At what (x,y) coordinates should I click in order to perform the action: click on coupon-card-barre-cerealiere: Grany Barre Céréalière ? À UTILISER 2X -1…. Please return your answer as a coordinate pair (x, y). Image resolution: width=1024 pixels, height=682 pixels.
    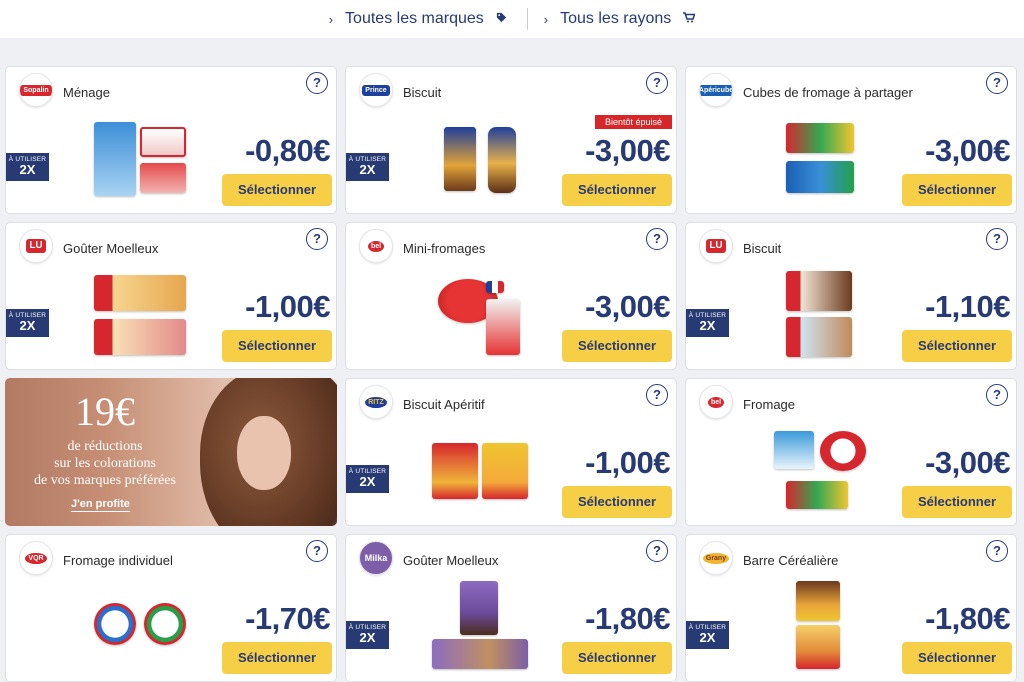
    Looking at the image, I should click on (851, 608).